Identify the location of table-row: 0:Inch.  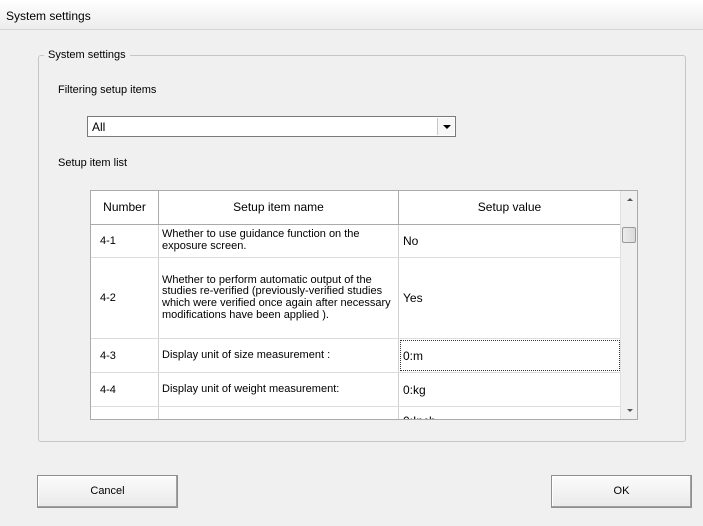
(356, 413).